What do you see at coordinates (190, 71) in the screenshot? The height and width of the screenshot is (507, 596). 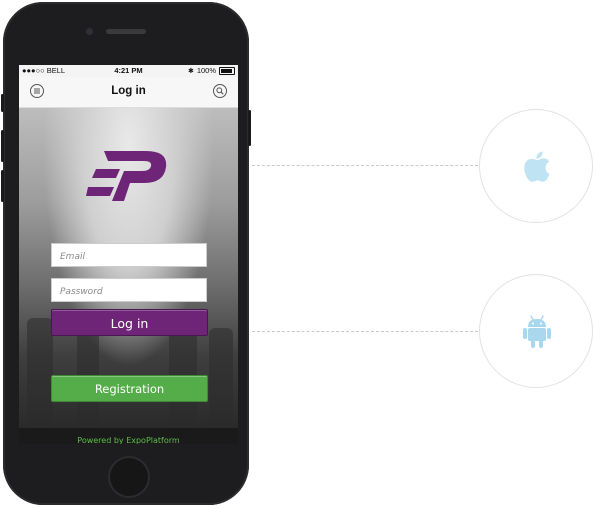 I see `bluetooth-icon: ✱` at bounding box center [190, 71].